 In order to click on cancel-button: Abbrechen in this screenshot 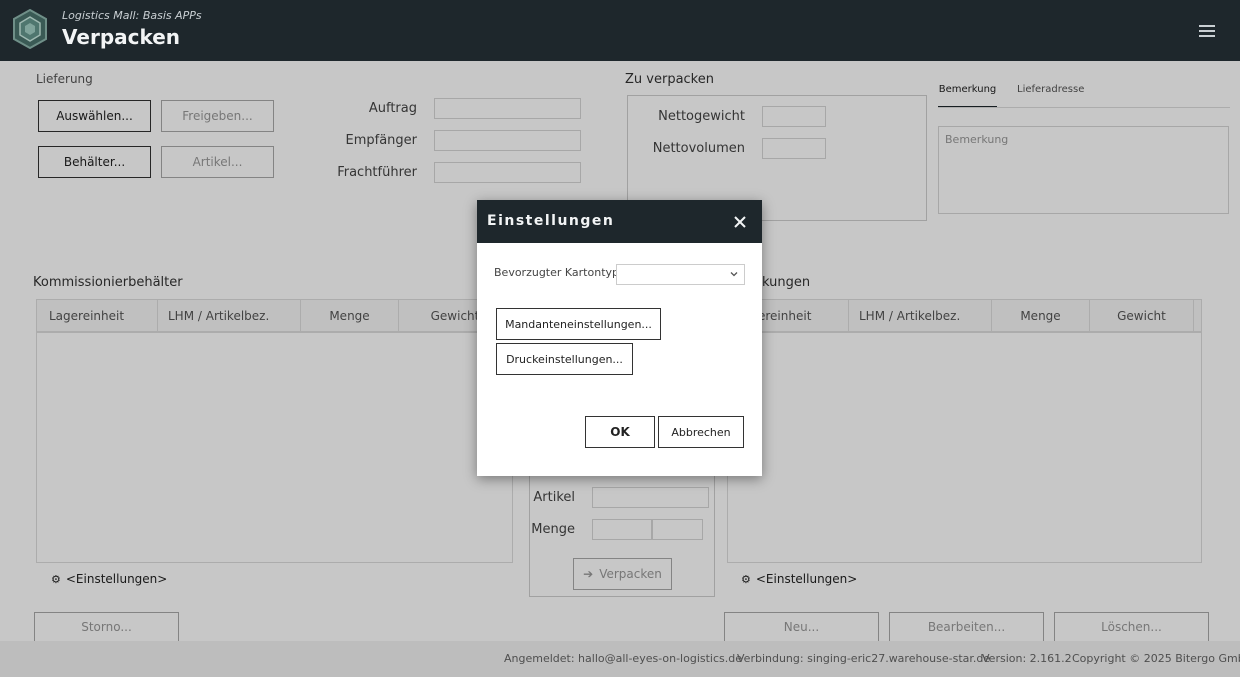, I will do `click(701, 432)`.